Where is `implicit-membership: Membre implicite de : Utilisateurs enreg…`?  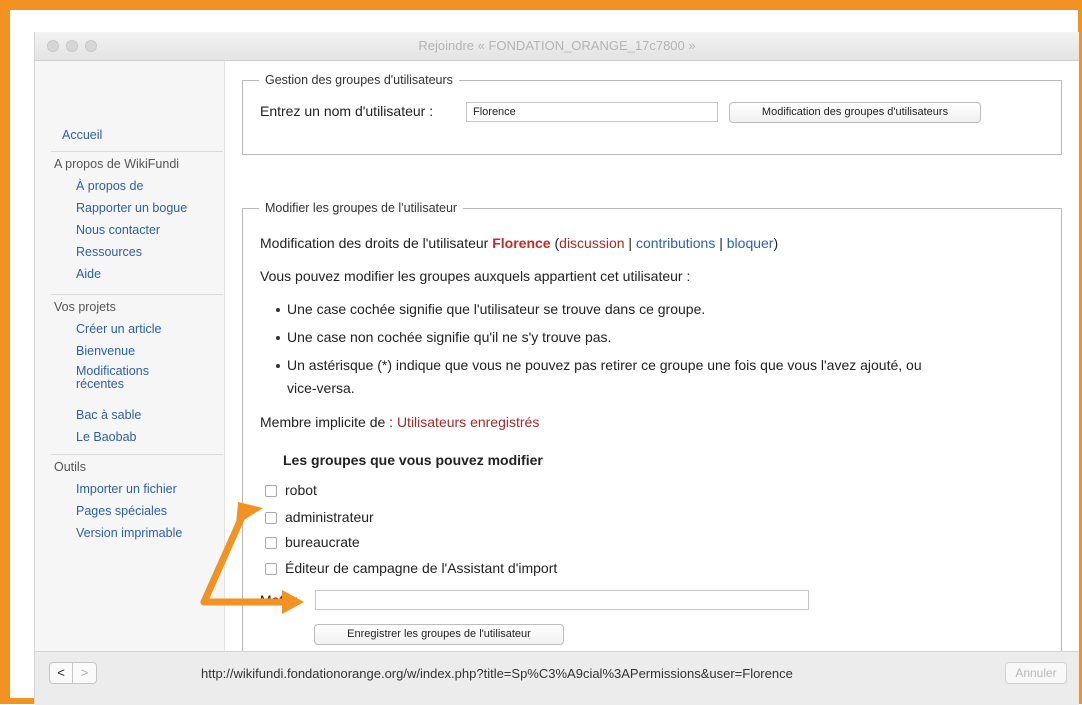 implicit-membership: Membre implicite de : Utilisateurs enreg… is located at coordinates (399, 422).